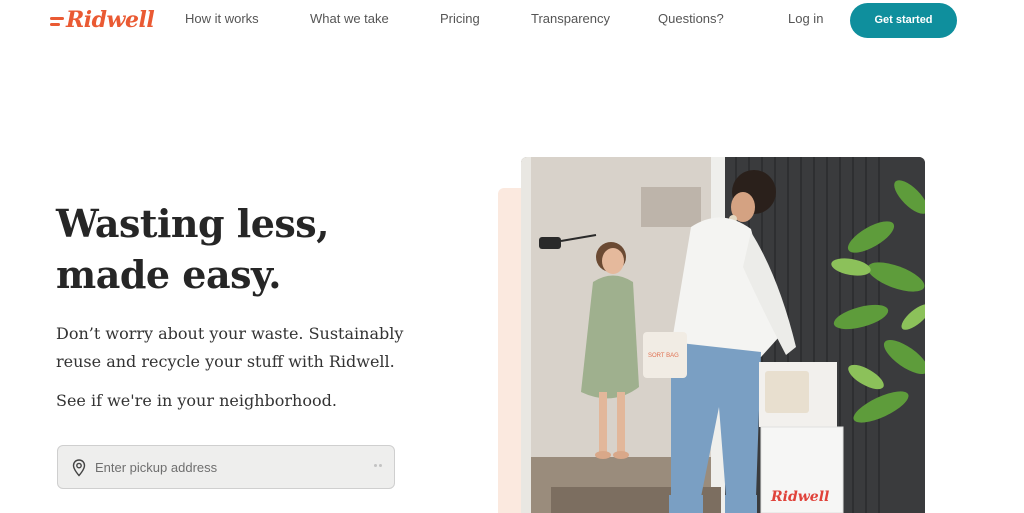  I want to click on bin-logo: Ridwell, so click(799, 497).